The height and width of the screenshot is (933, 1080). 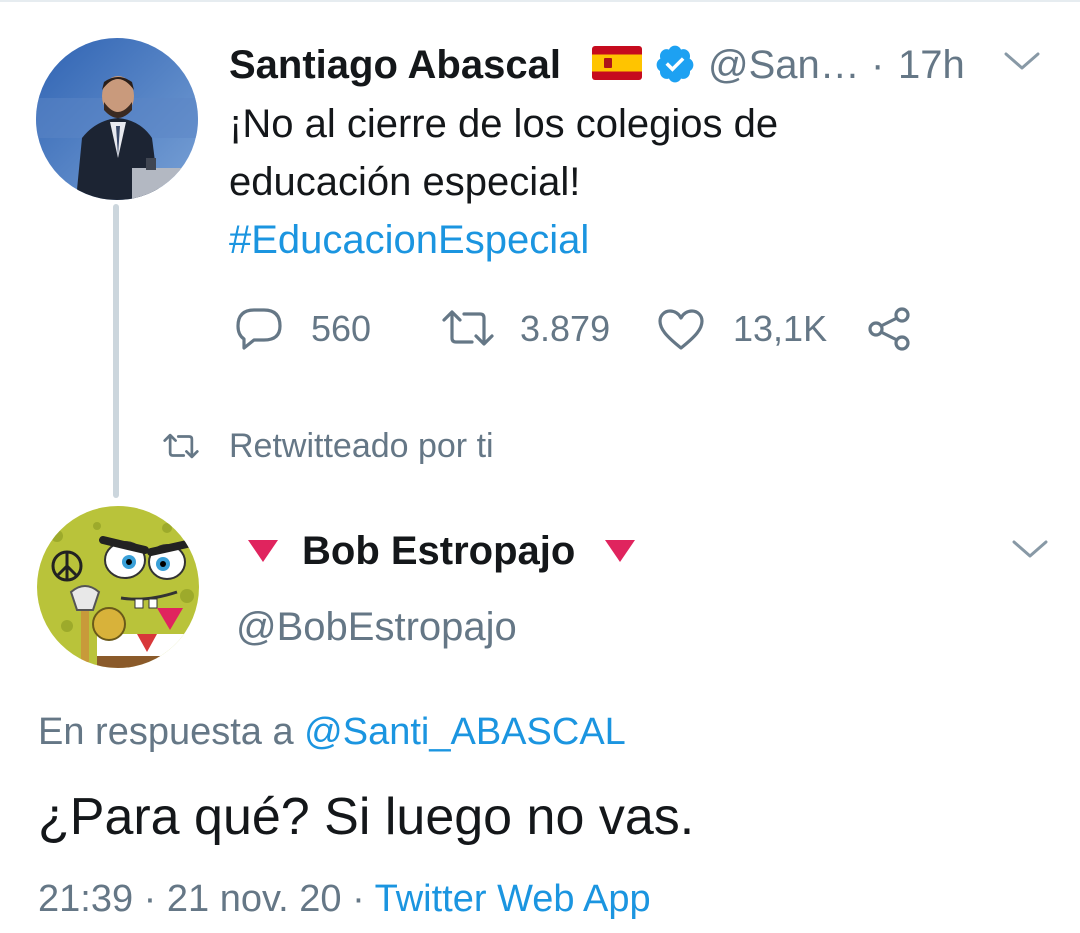 I want to click on tweet-text-line-1: ¡No al cierre de los colegios de, so click(x=504, y=124).